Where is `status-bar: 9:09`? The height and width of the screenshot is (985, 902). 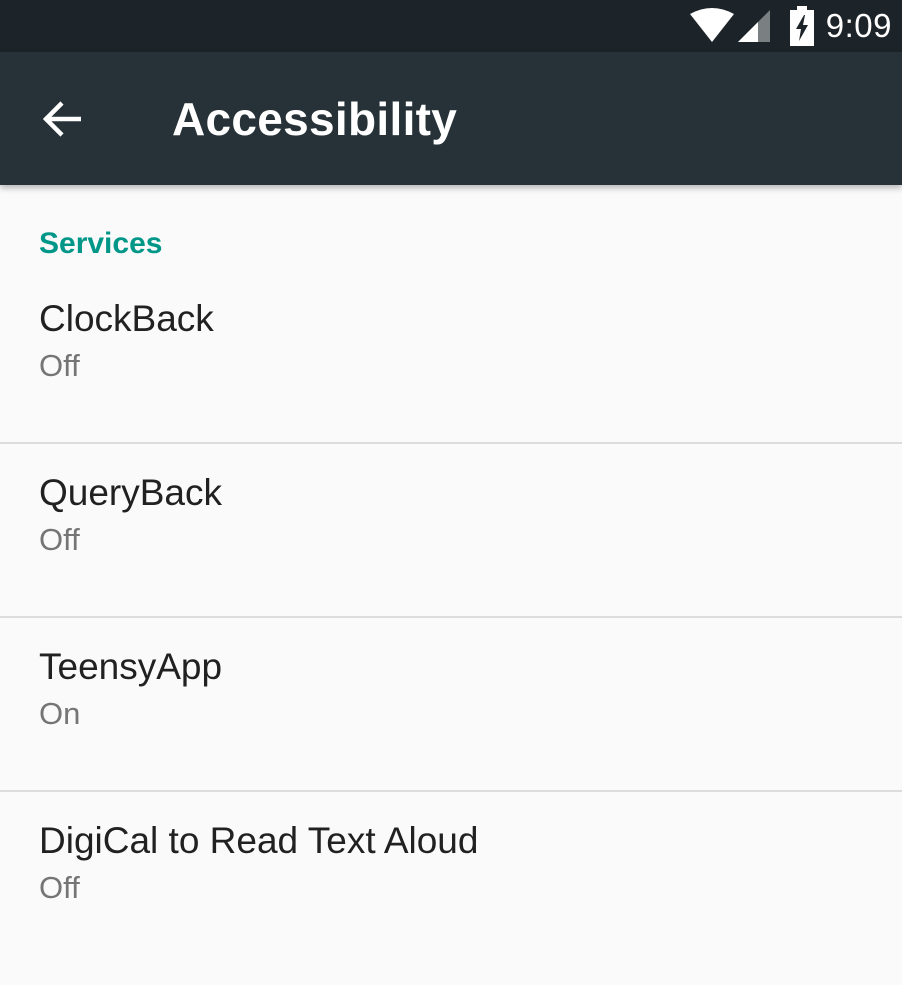 status-bar: 9:09 is located at coordinates (451, 26).